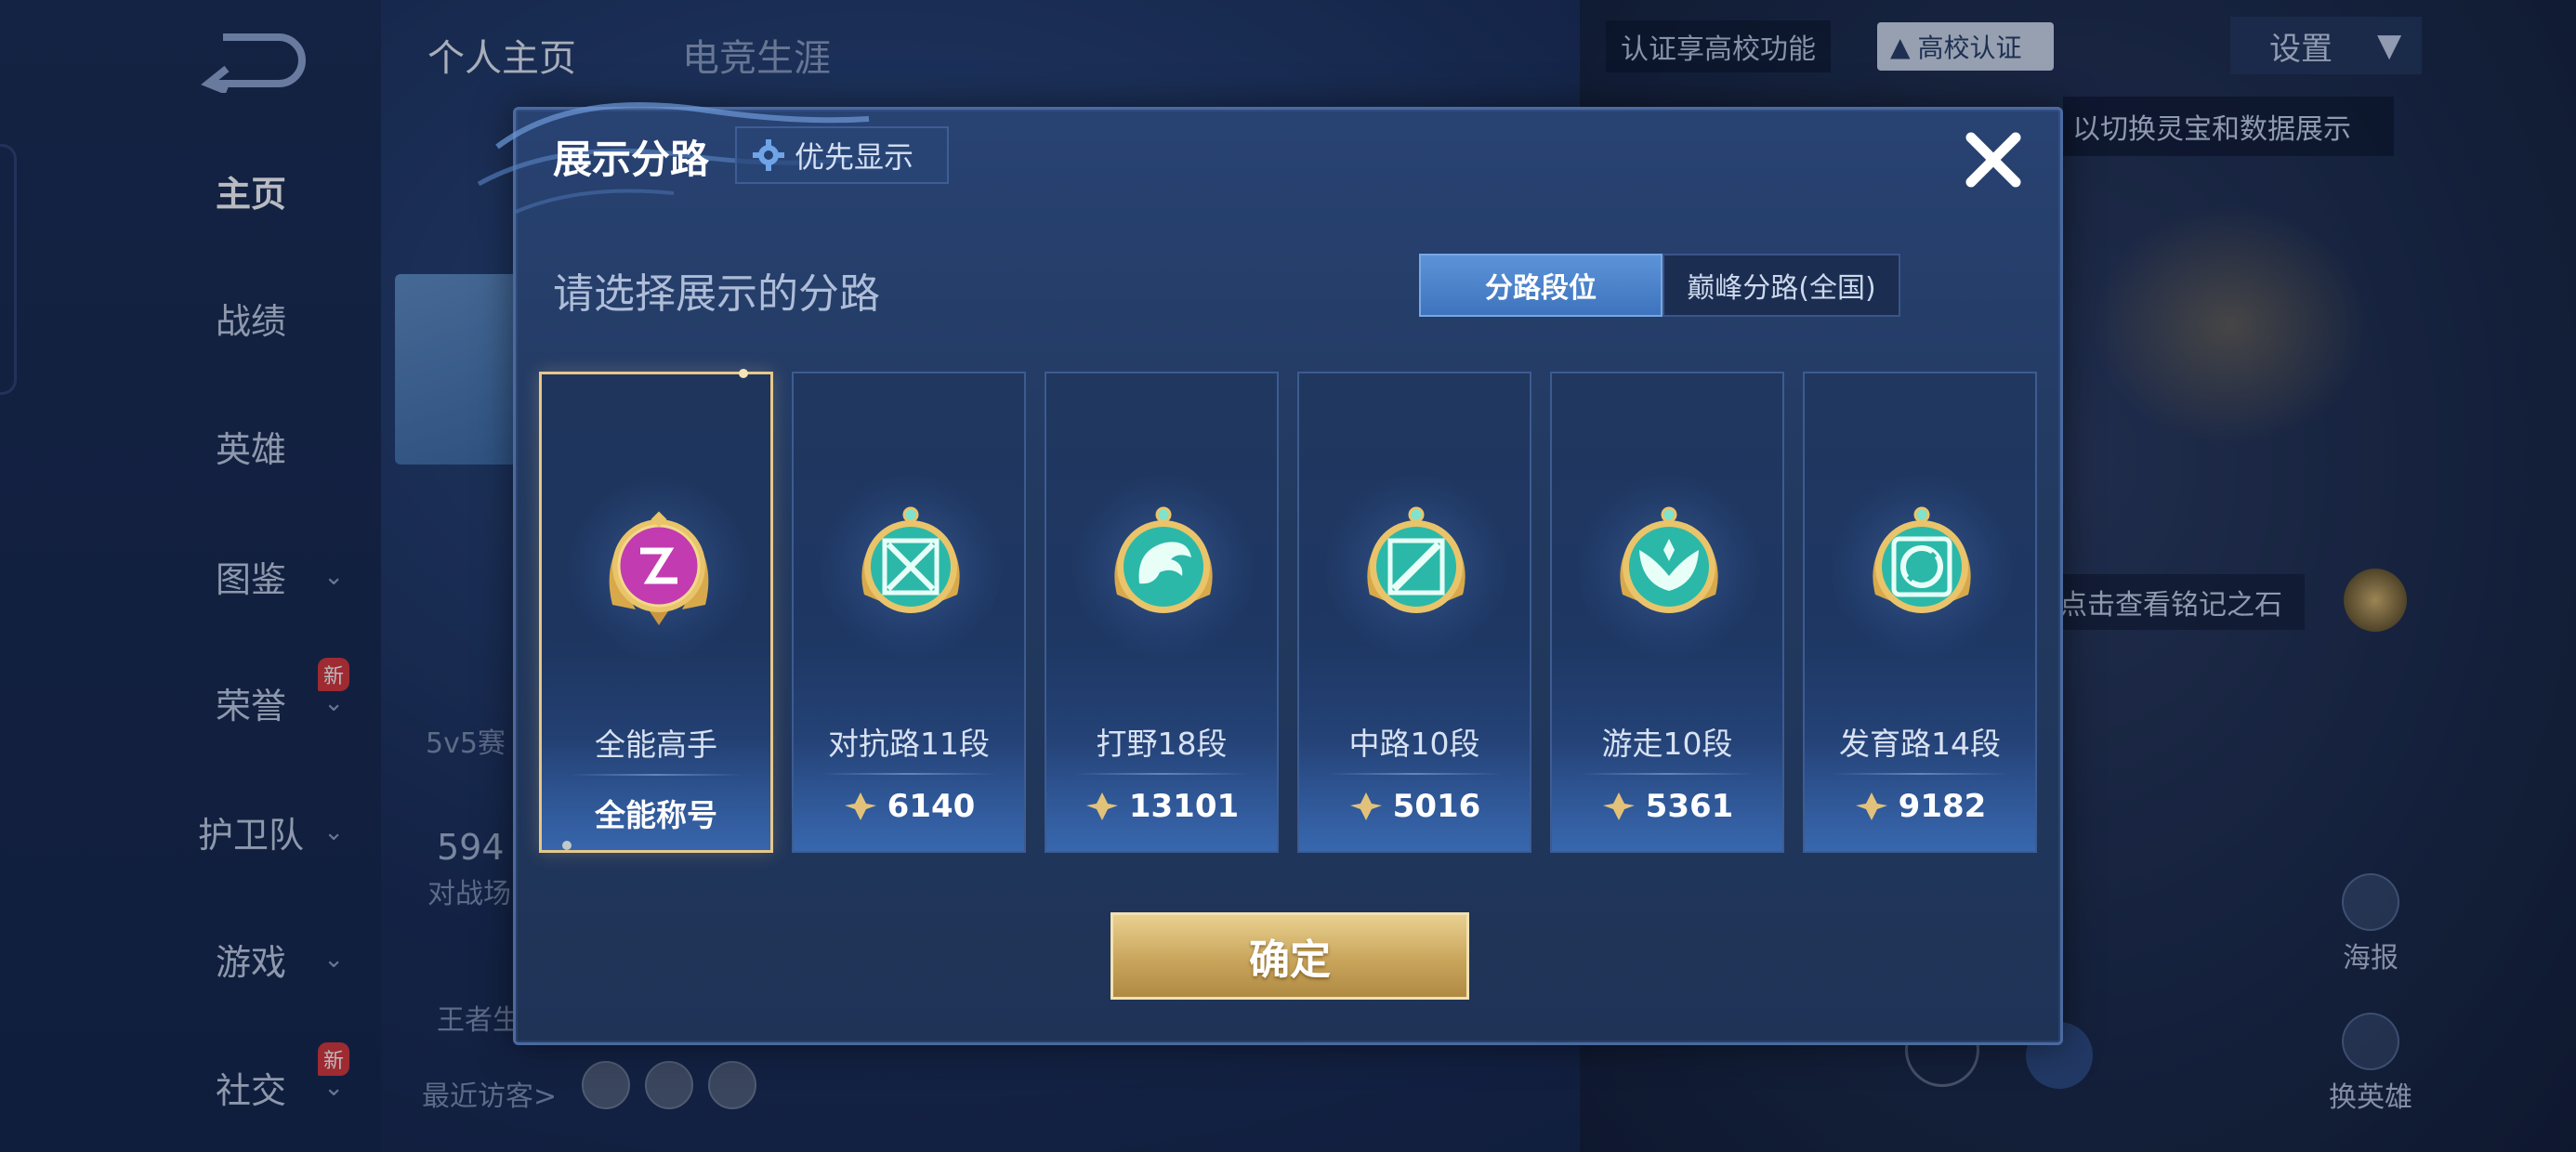 This screenshot has height=1152, width=2576. I want to click on lane-name: 中路10段, so click(1414, 744).